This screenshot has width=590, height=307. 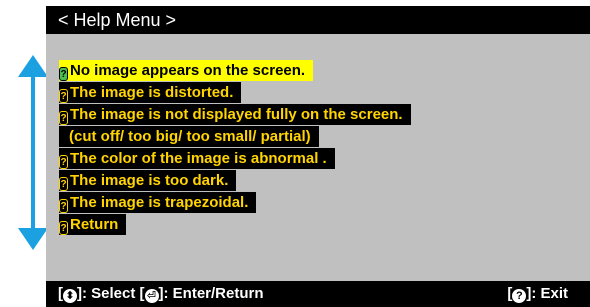 What do you see at coordinates (318, 294) in the screenshot?
I see `key-hint-bar: [⬍]: Select [⏎]: Enter/Return [?]: Exit` at bounding box center [318, 294].